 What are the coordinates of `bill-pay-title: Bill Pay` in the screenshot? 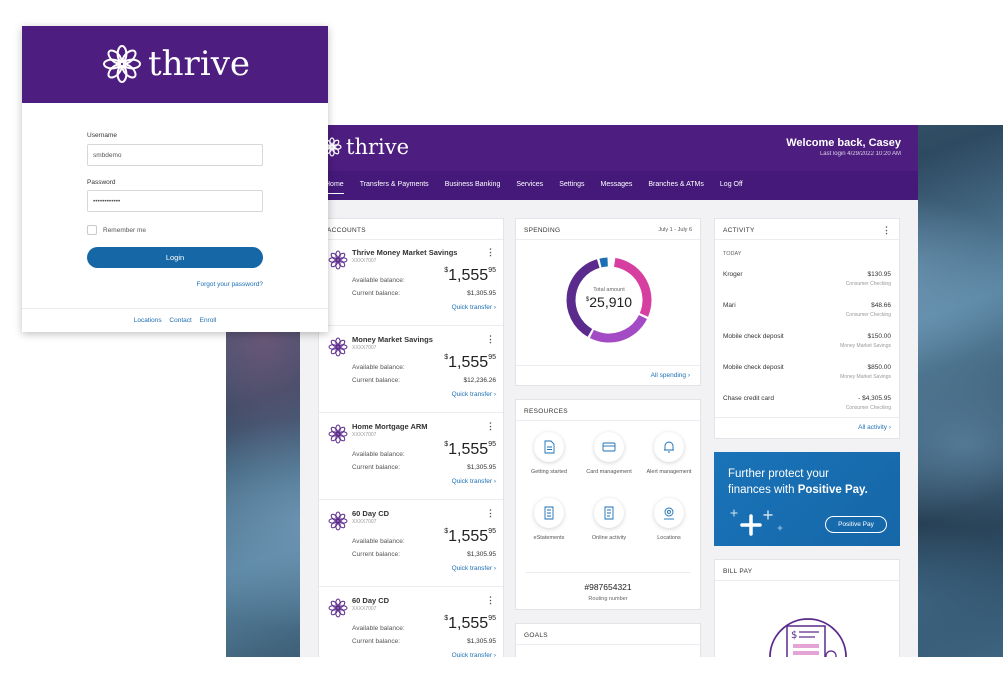 It's located at (738, 571).